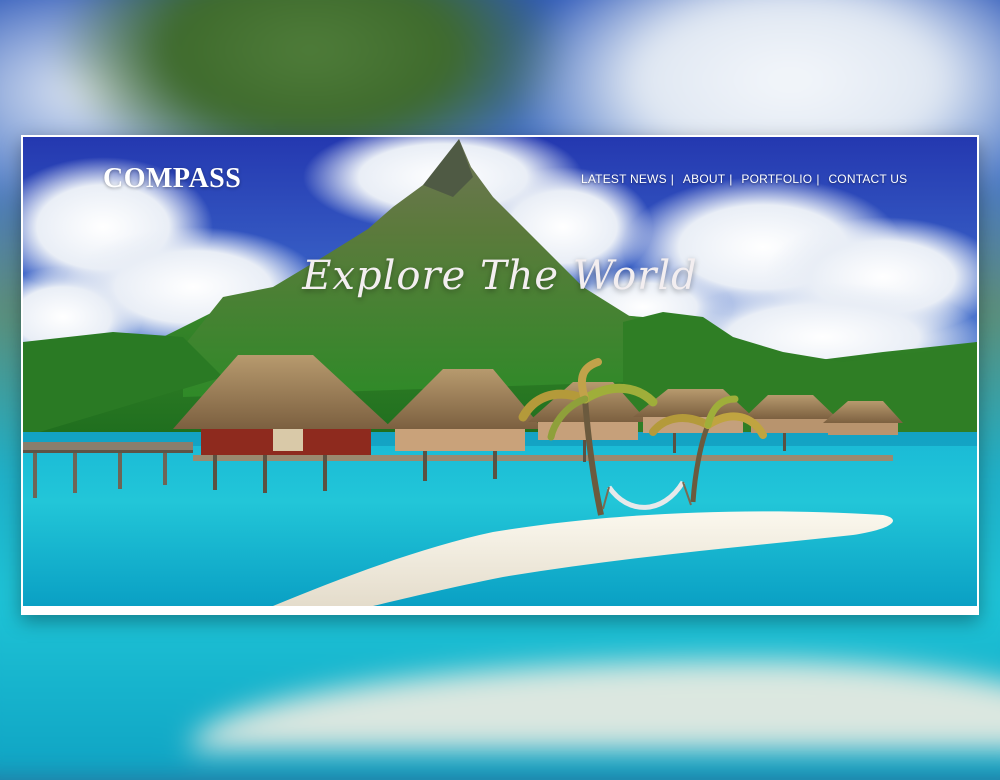 The width and height of the screenshot is (1000, 780). Describe the element at coordinates (624, 179) in the screenshot. I see `nav-latest-news: LATEST NEWS` at that location.